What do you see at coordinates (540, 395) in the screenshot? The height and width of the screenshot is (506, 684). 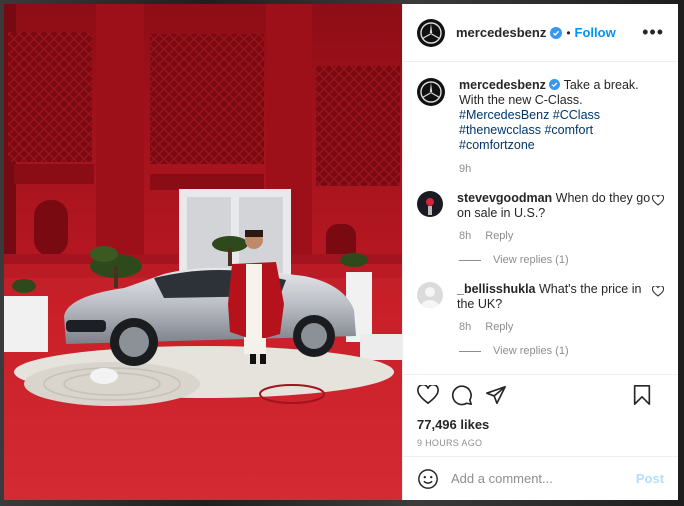 I see `action-icons` at bounding box center [540, 395].